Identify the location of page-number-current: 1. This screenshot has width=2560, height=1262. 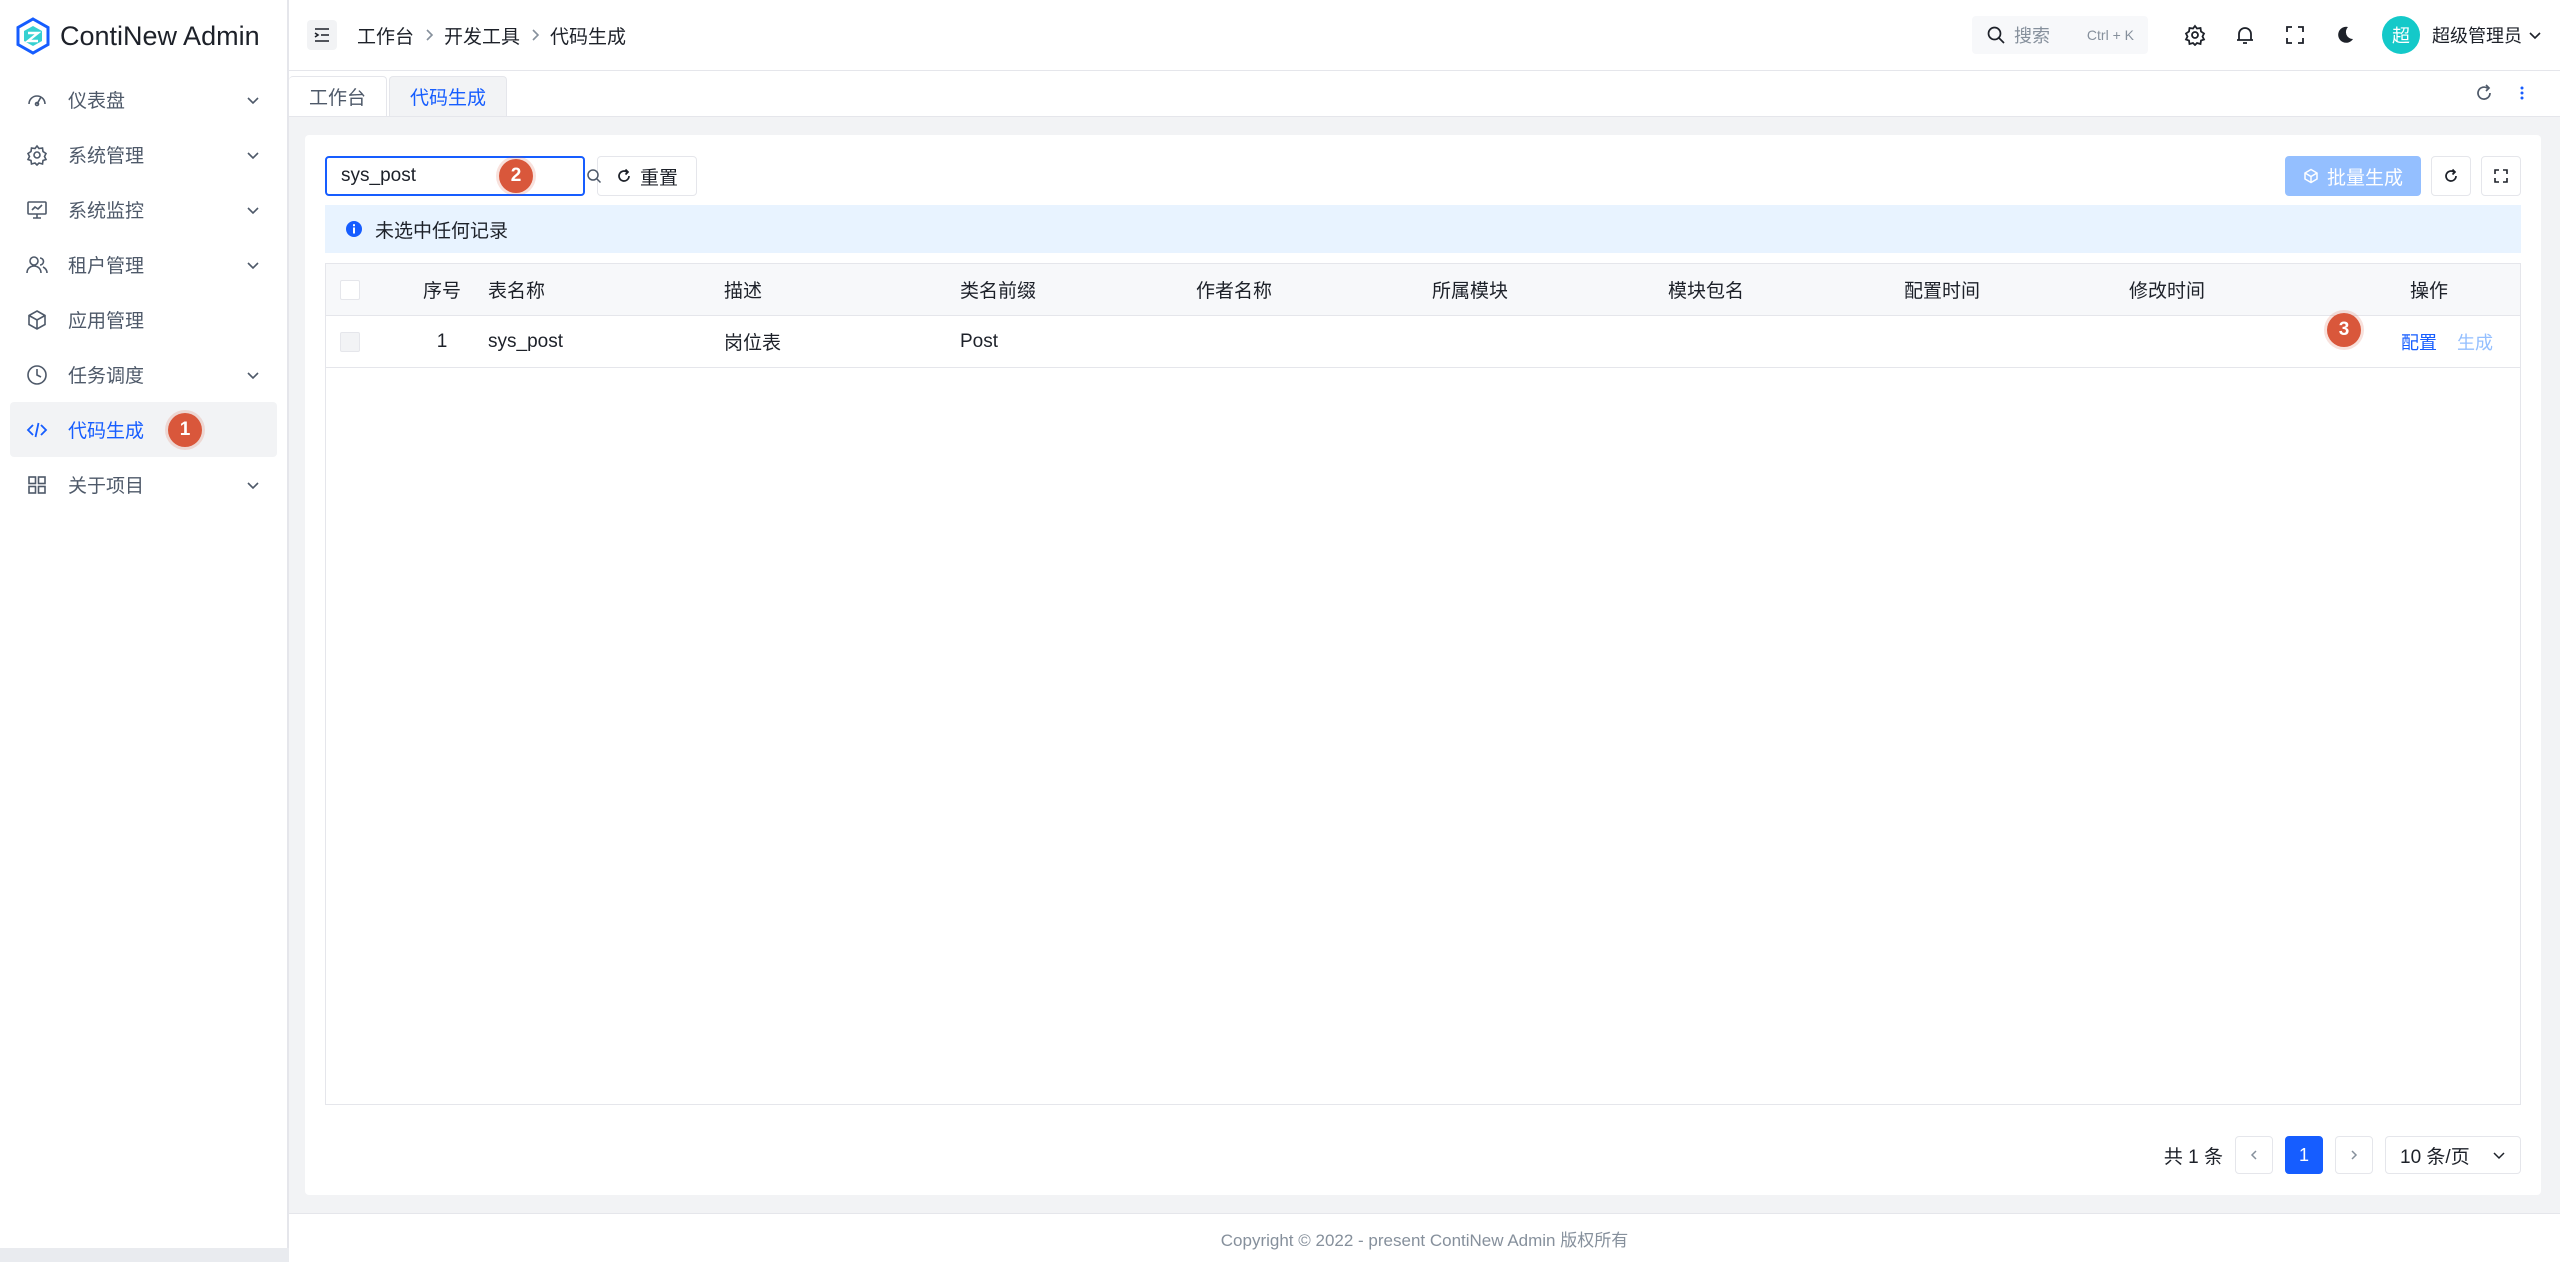
(2304, 1155).